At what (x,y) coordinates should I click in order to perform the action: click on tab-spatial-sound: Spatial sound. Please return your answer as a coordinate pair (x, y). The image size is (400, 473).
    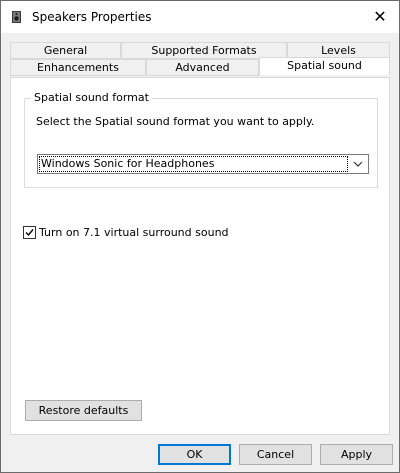
    Looking at the image, I should click on (324, 66).